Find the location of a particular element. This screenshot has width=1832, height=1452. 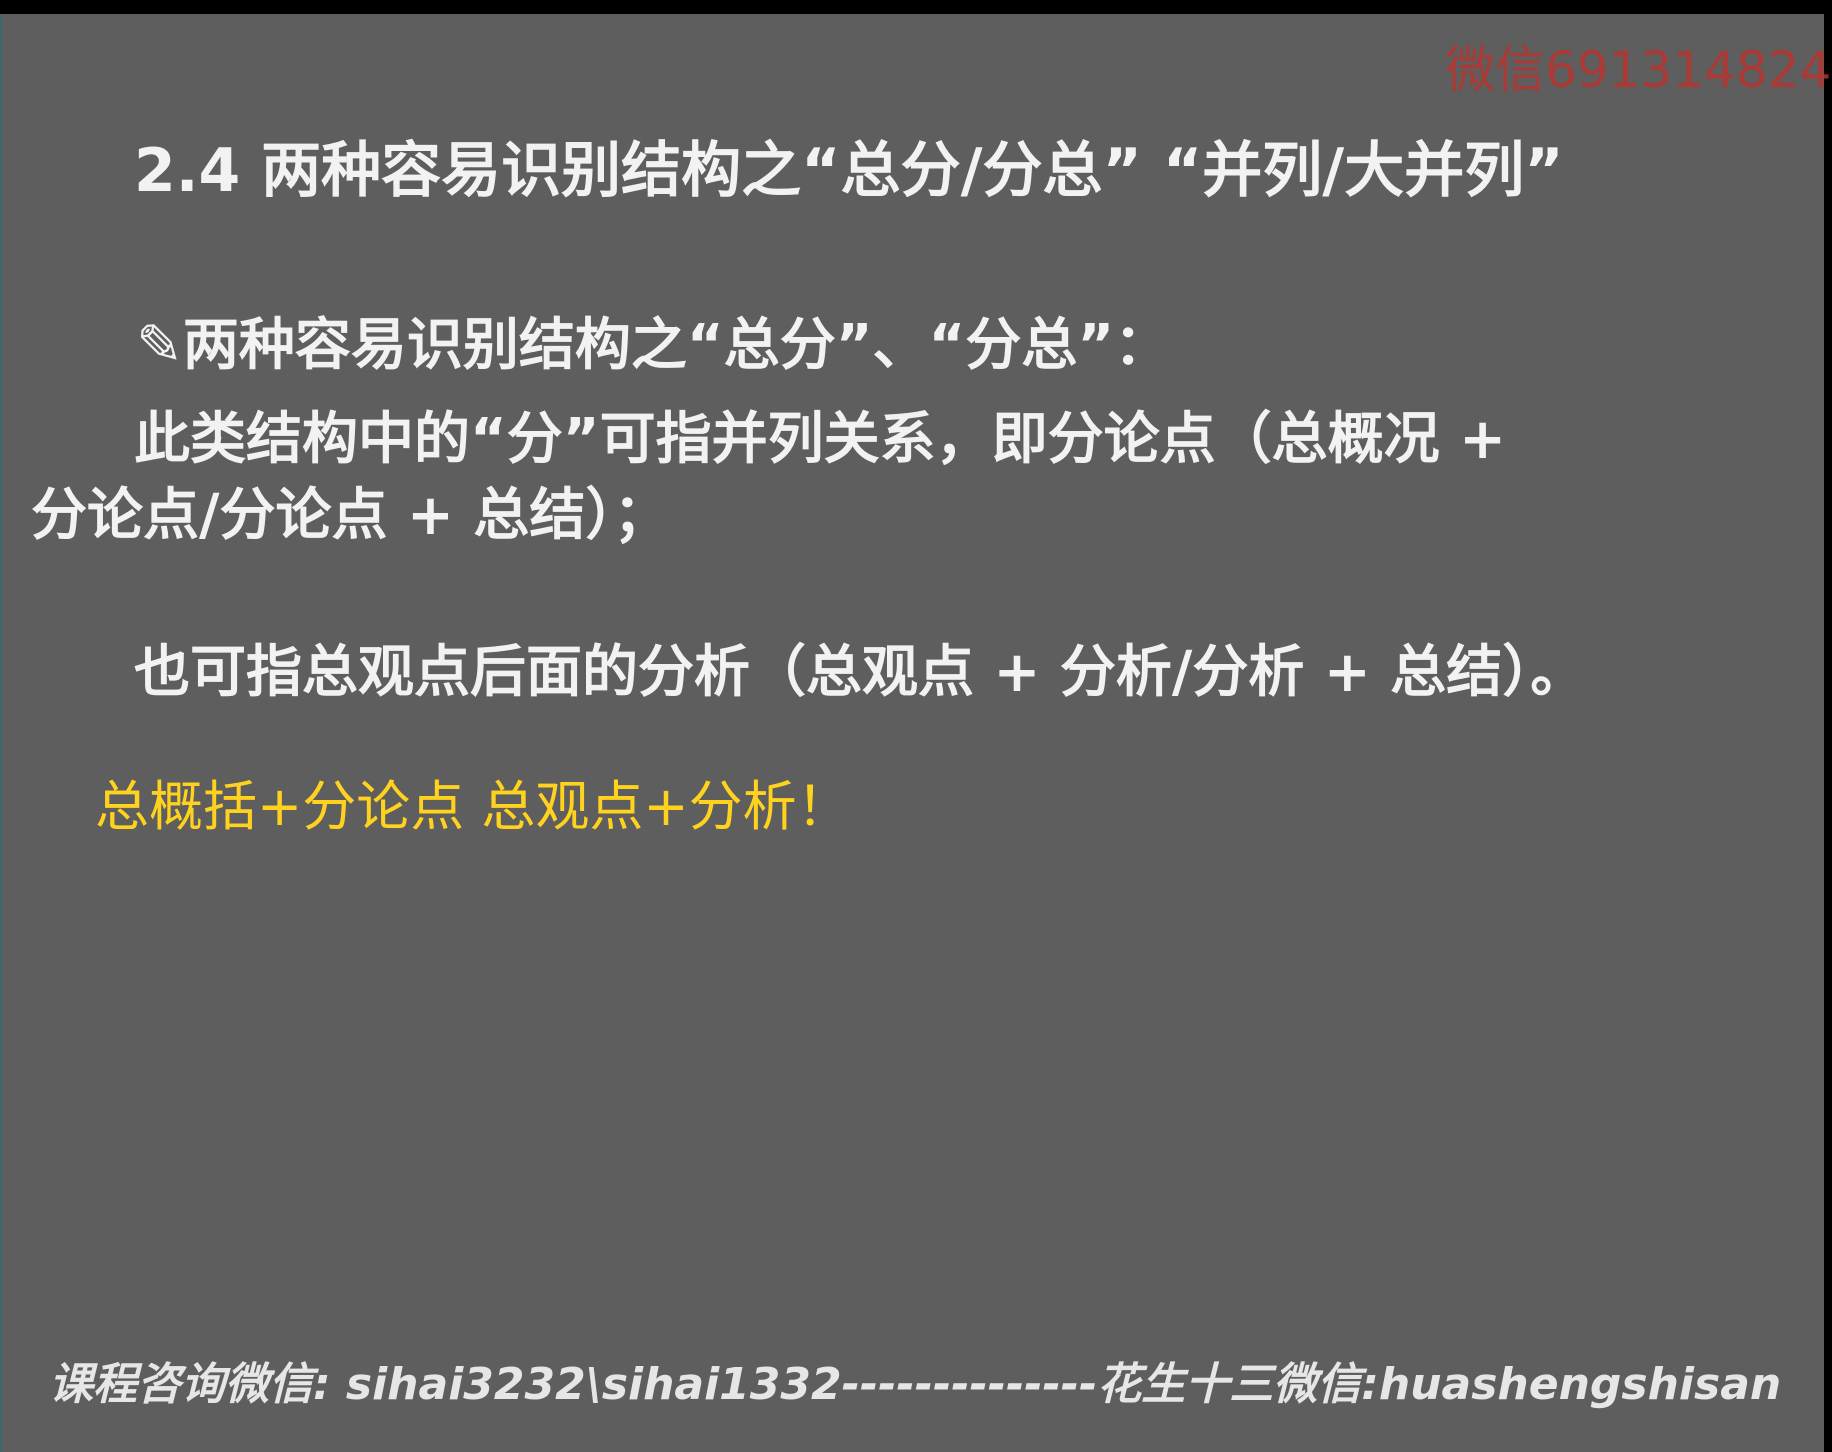

watermark: 微信691314824 is located at coordinates (1638, 70).